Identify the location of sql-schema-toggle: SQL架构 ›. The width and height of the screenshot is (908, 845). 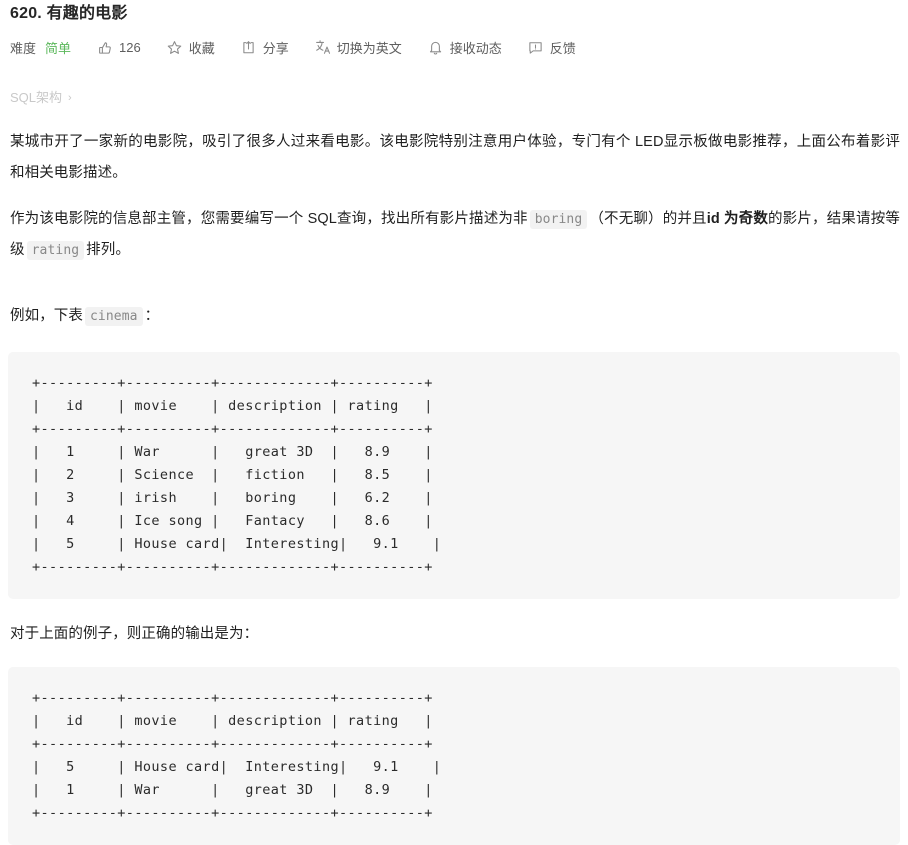
(41, 98).